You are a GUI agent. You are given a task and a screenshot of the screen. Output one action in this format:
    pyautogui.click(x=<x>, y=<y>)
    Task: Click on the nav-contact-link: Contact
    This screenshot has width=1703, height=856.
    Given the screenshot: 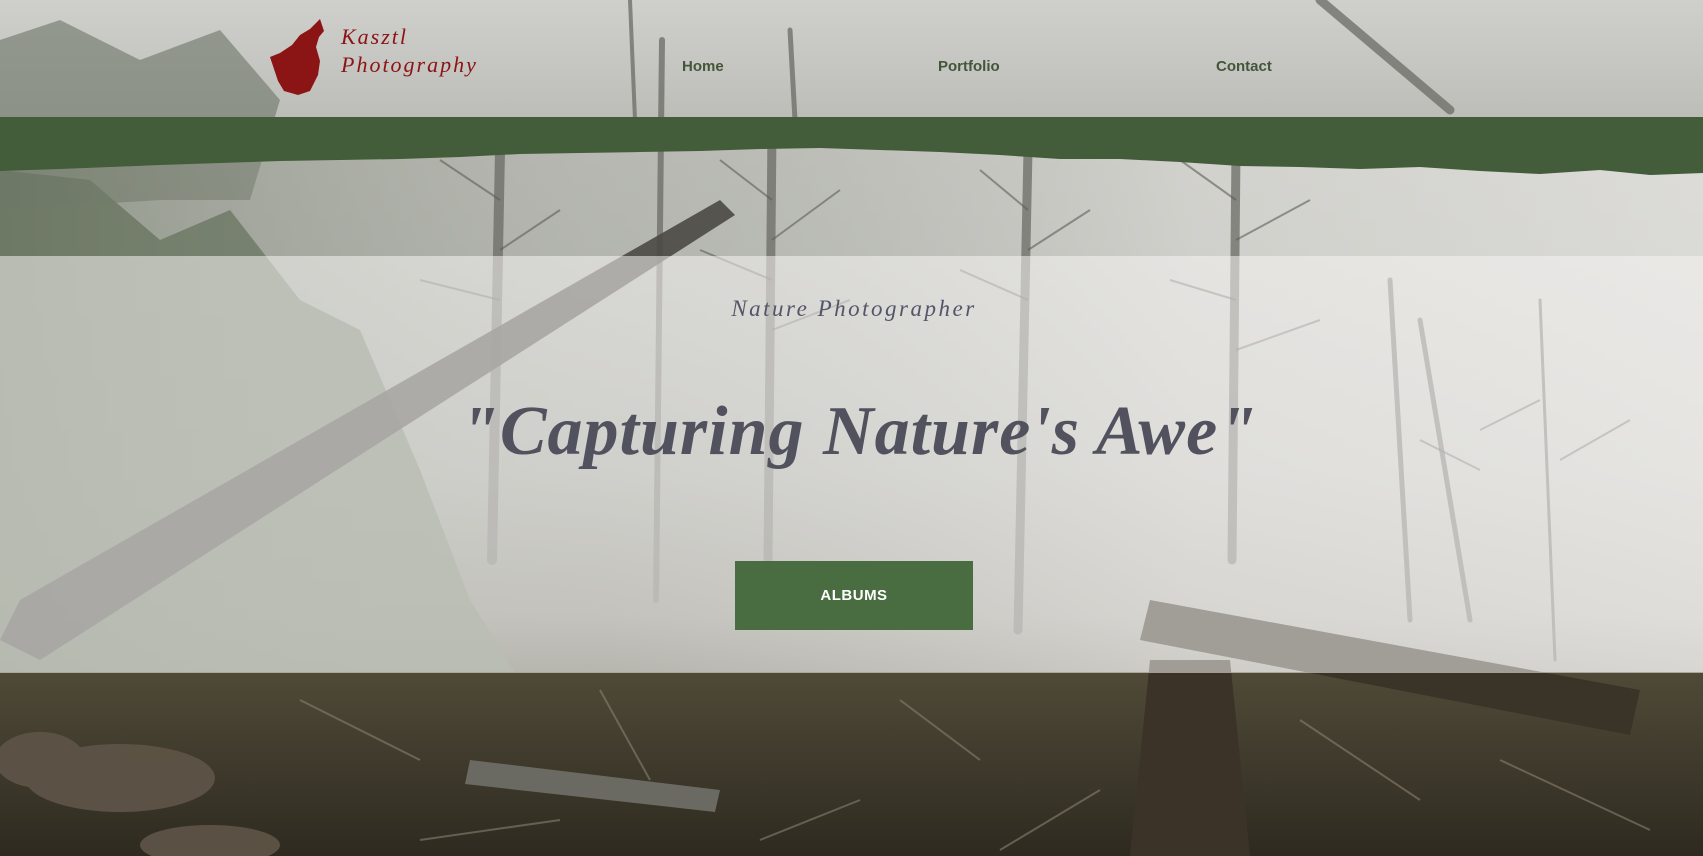 What is the action you would take?
    pyautogui.click(x=1244, y=66)
    